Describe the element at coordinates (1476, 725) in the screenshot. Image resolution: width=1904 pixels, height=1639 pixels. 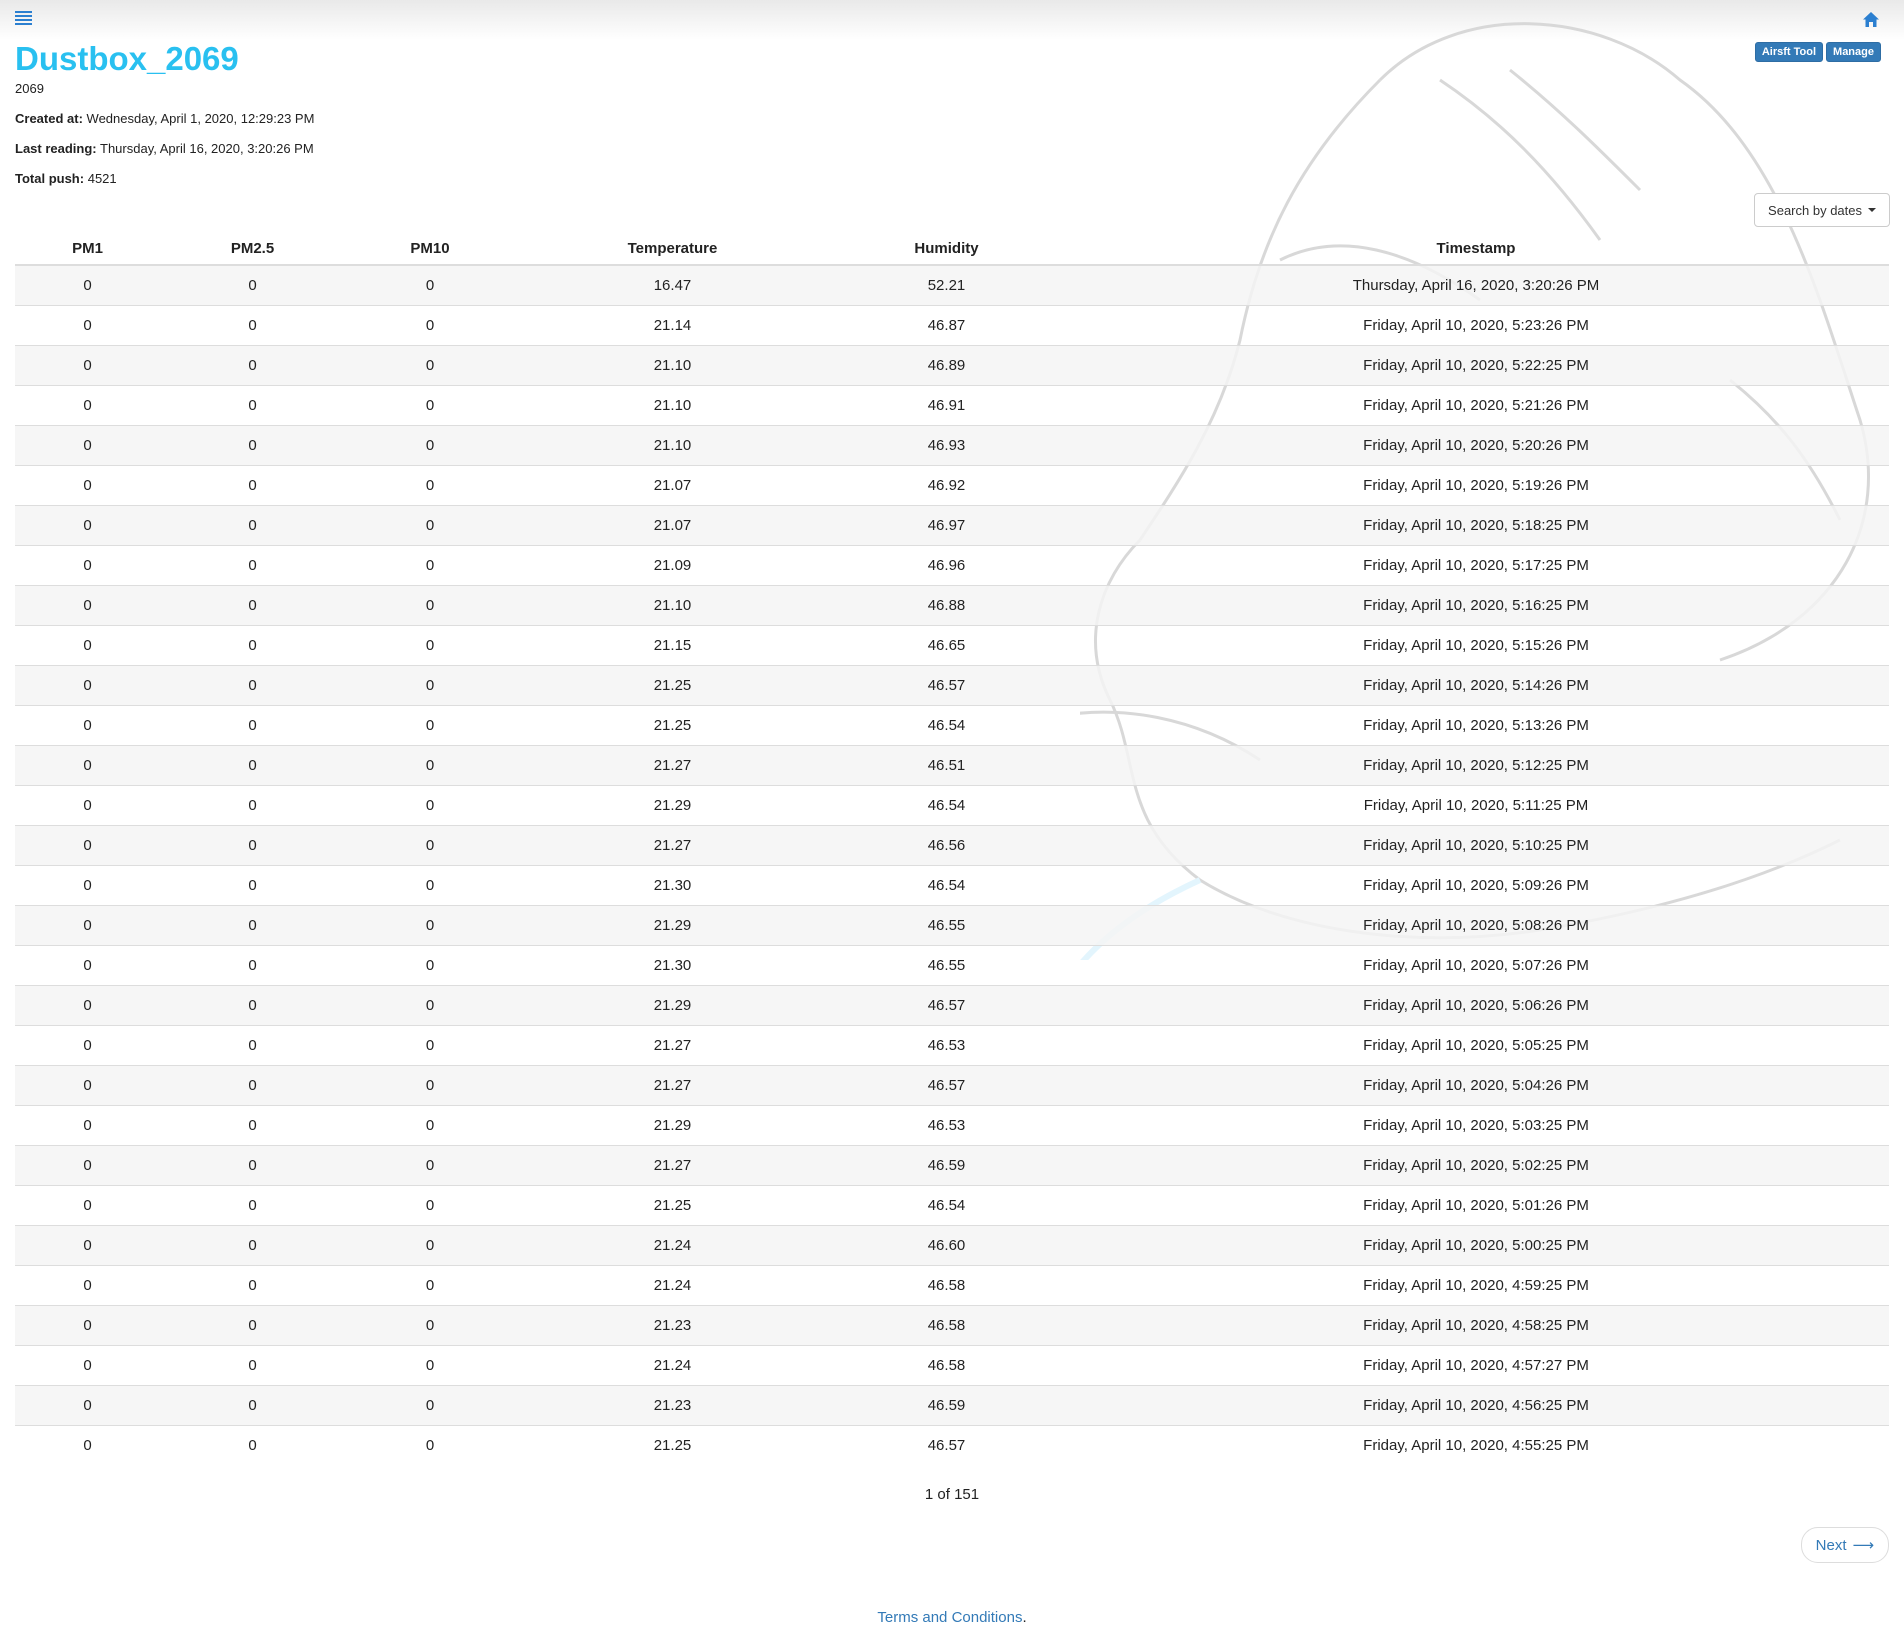
I see `cell-timestamp: Friday, April 10, 2020, 5:13:26 PM` at that location.